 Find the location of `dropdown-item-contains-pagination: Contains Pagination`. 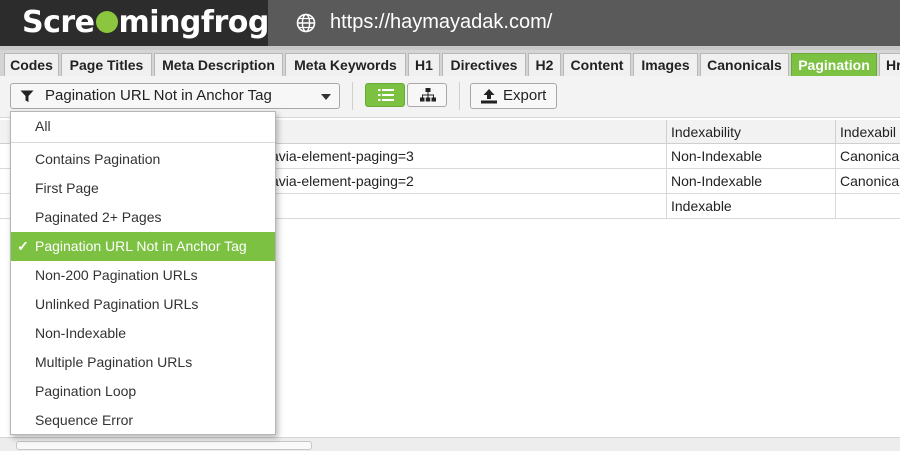

dropdown-item-contains-pagination: Contains Pagination is located at coordinates (143, 159).